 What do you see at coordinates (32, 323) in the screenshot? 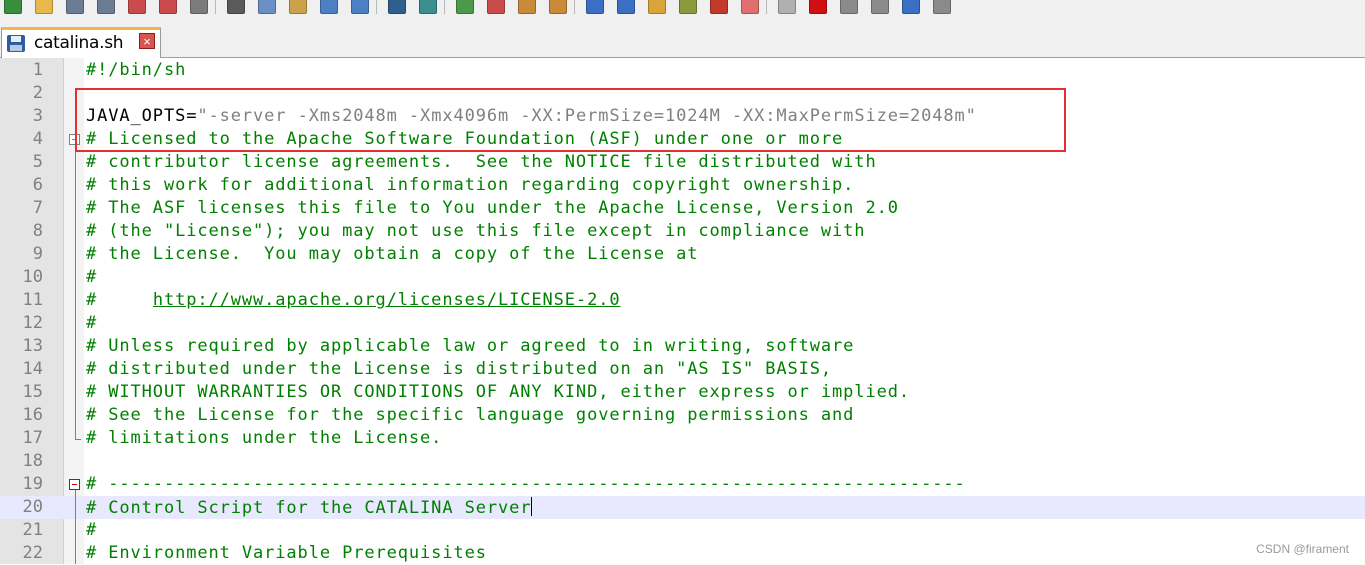
I see `line-number: 12` at bounding box center [32, 323].